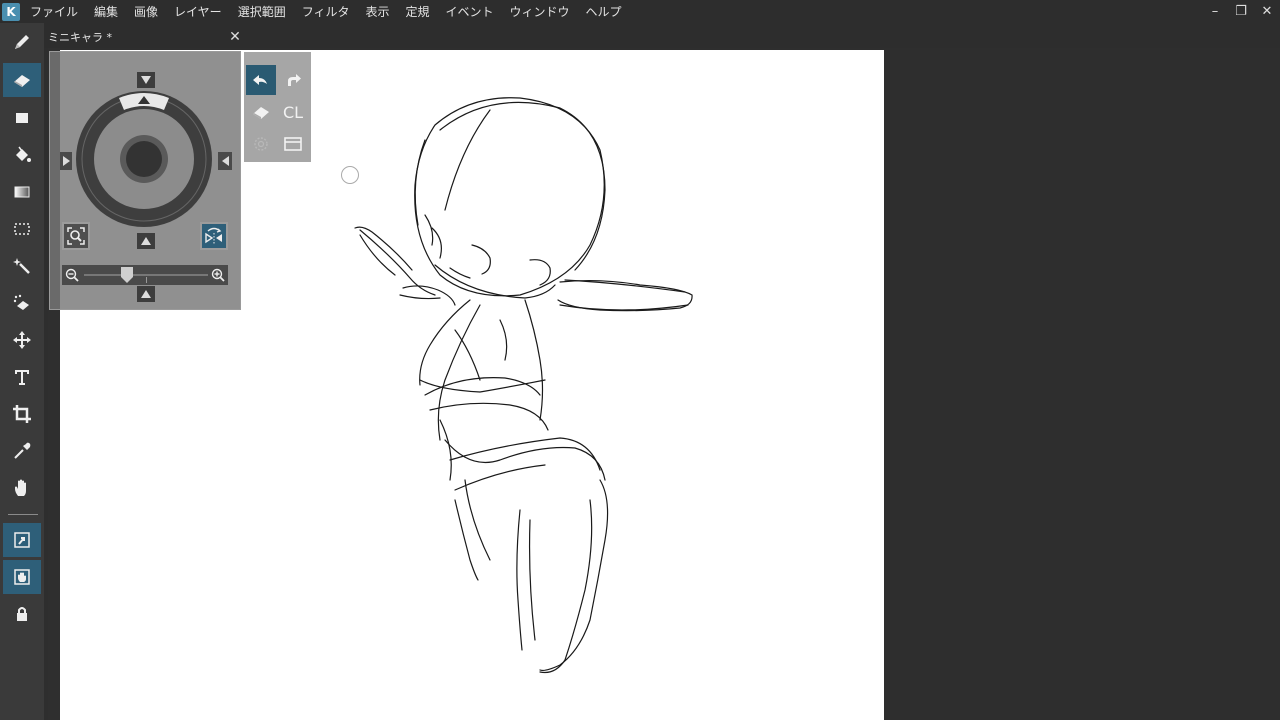 The width and height of the screenshot is (1280, 720). I want to click on rectangle-tool, so click(22, 118).